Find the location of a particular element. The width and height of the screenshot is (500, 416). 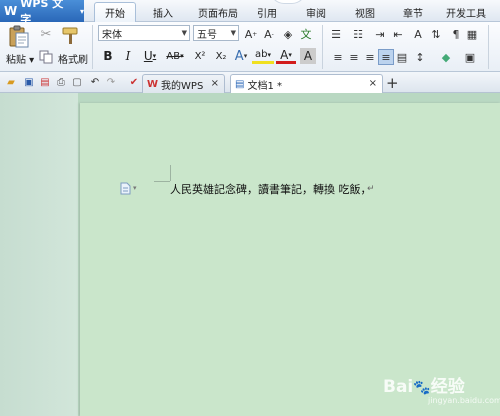

phonetic-label: 文 is located at coordinates (306, 34).